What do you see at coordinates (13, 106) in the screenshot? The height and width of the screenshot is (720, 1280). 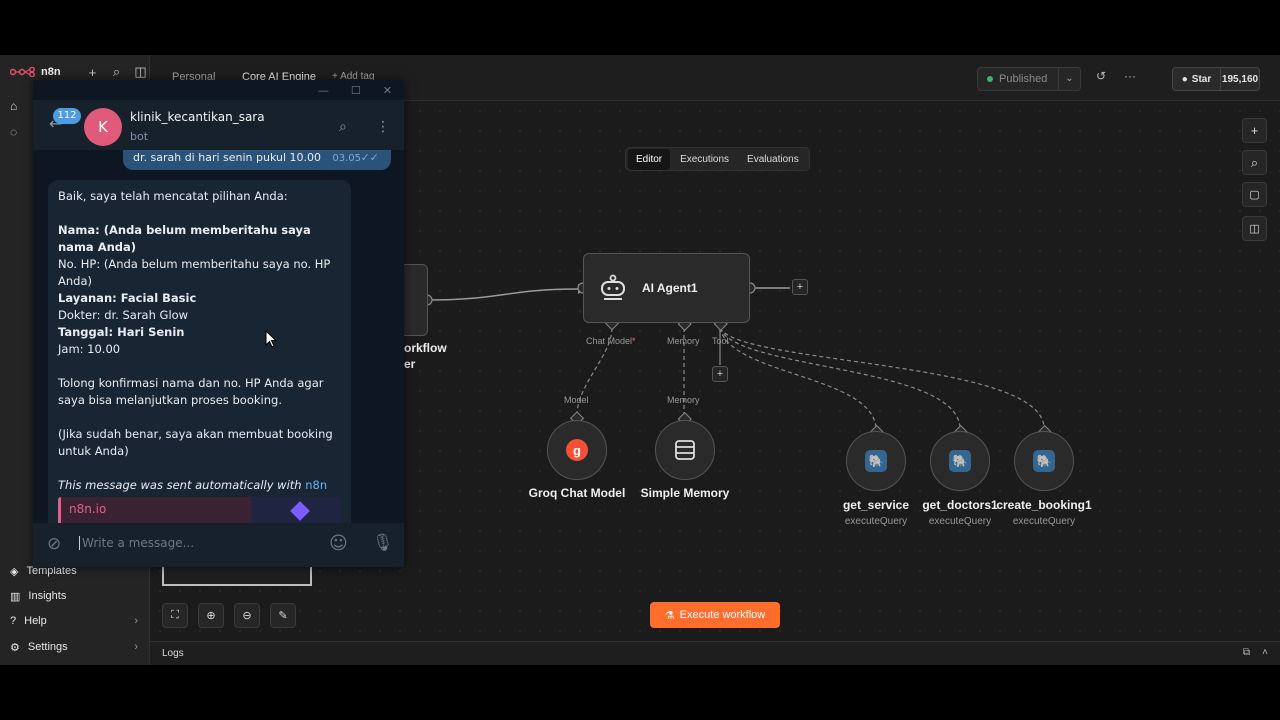 I see `home-icon: ⌂` at bounding box center [13, 106].